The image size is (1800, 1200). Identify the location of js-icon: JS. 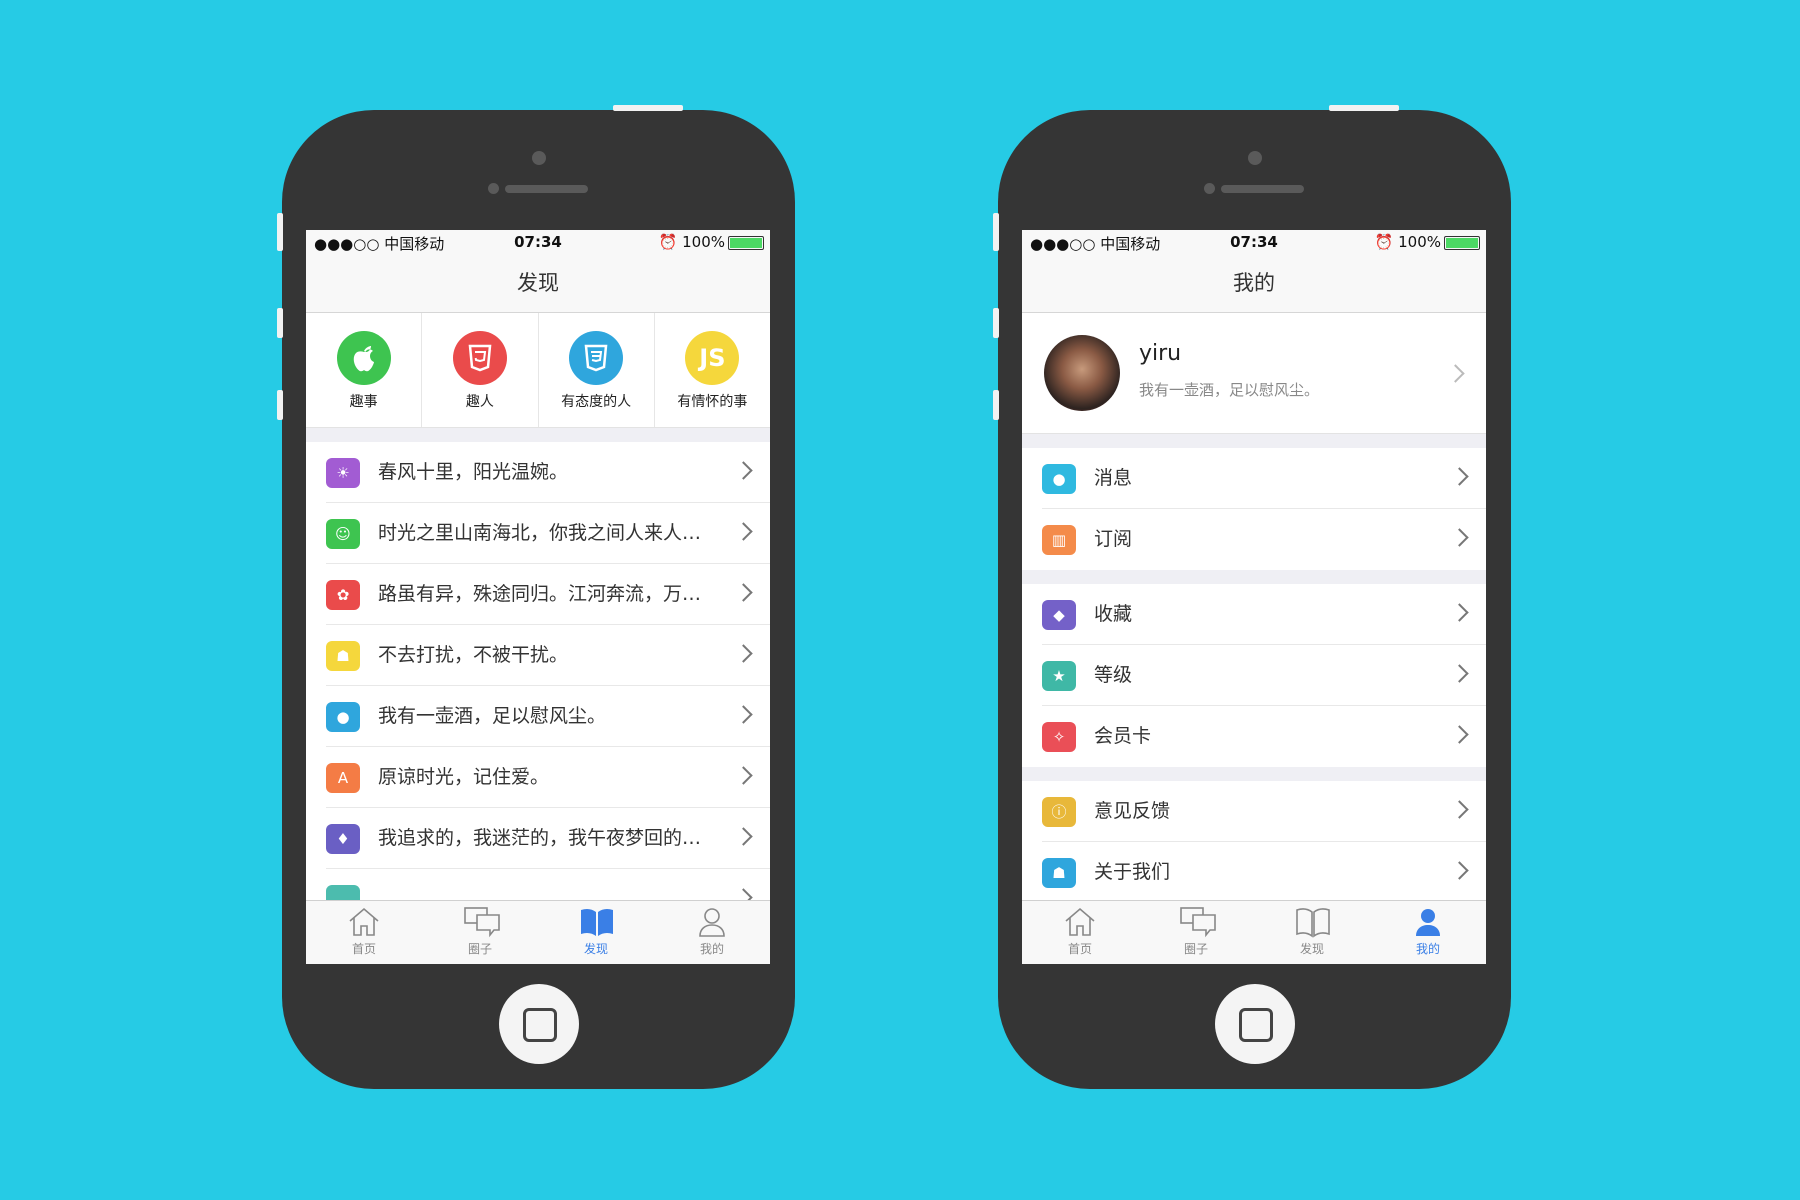
(712, 358).